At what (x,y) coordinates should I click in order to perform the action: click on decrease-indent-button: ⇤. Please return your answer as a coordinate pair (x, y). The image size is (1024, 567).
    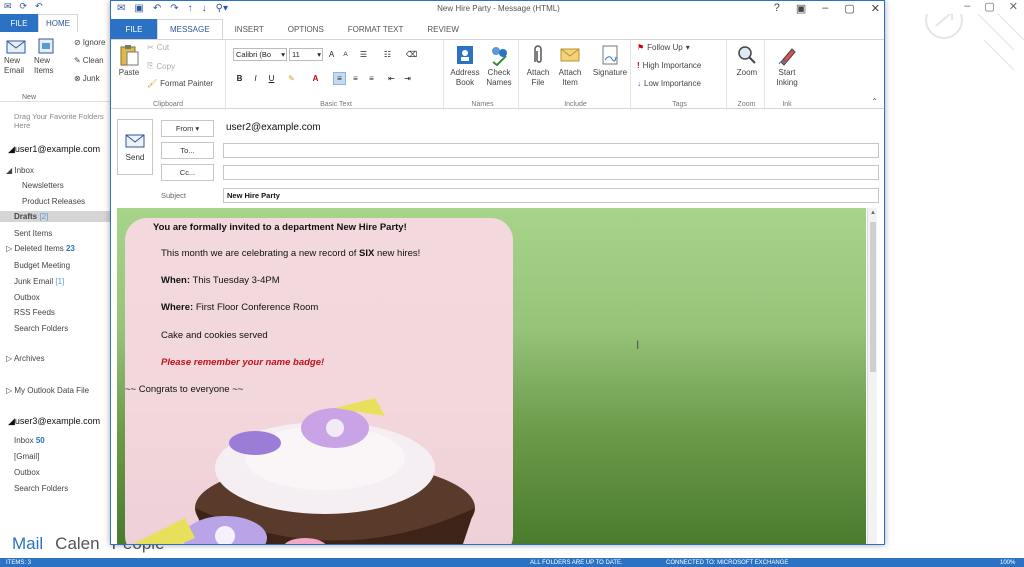
    Looking at the image, I should click on (391, 78).